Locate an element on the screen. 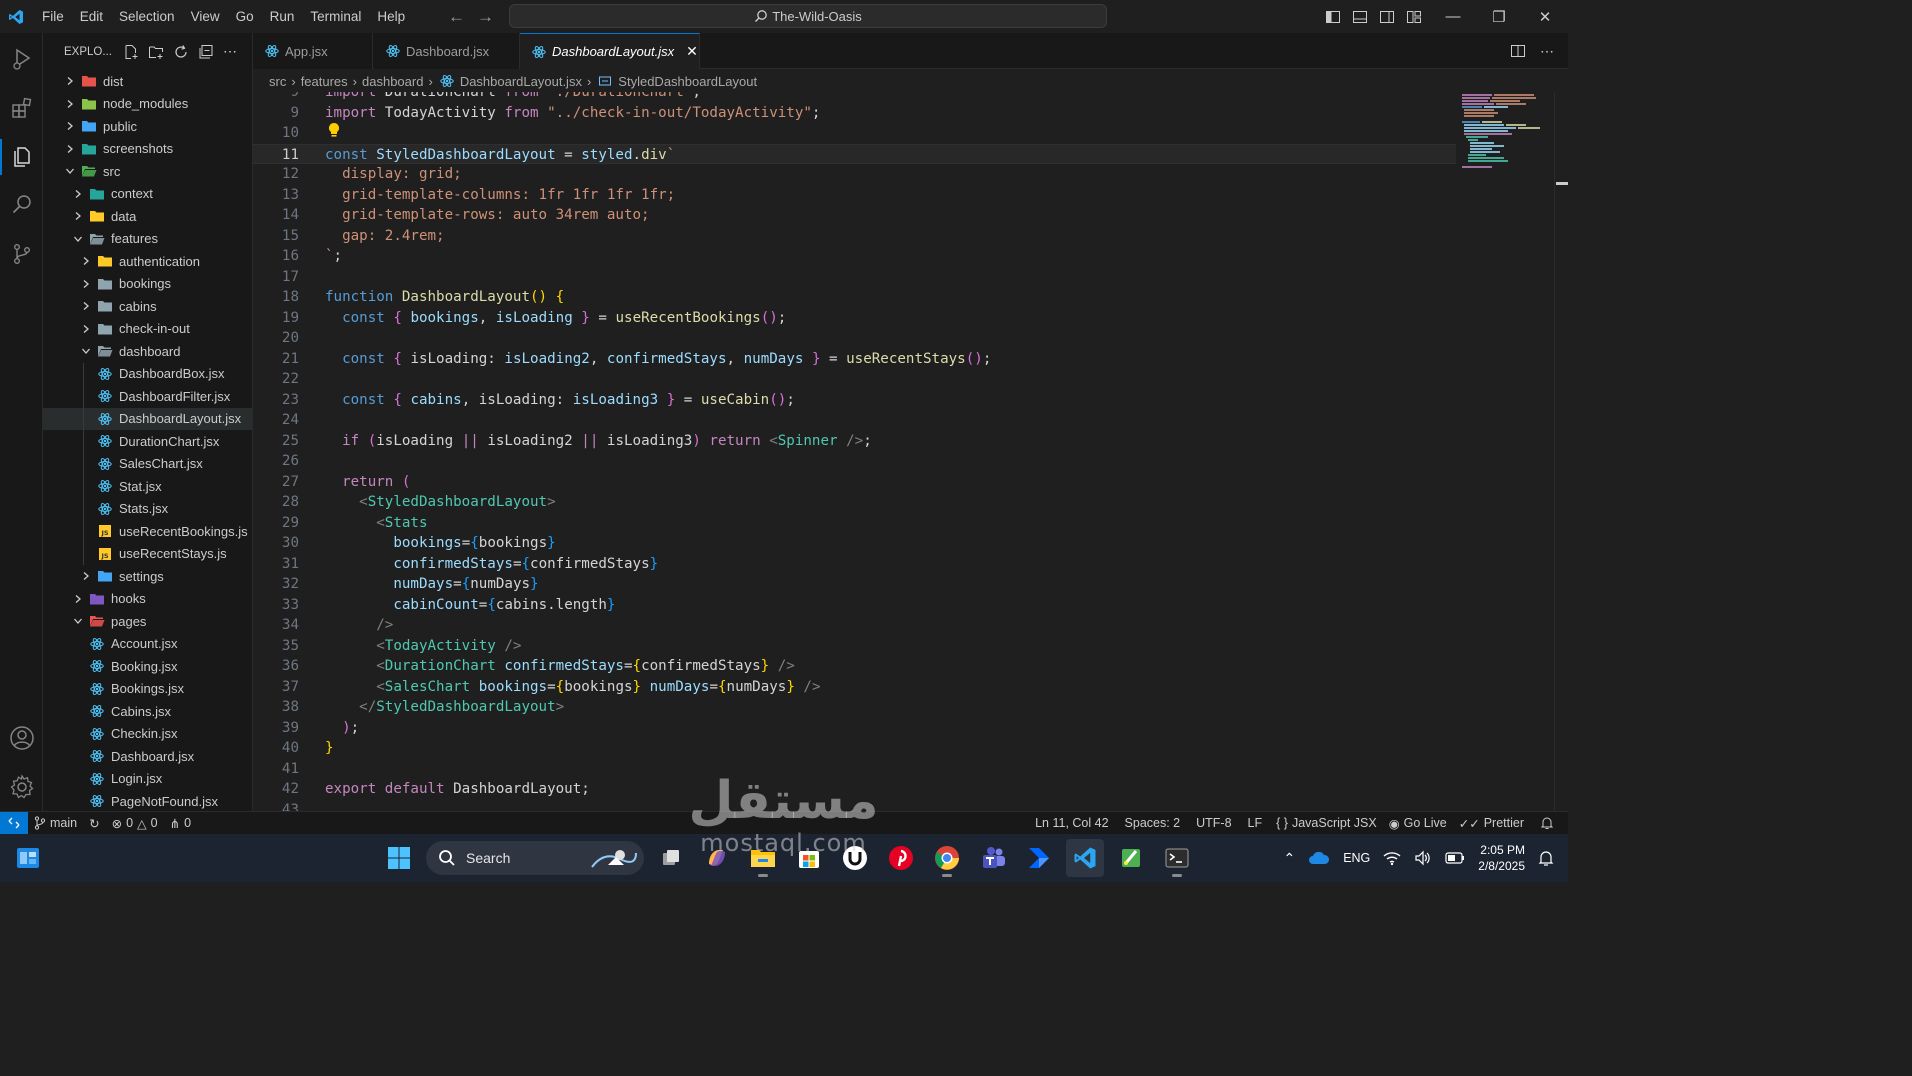 Image resolution: width=1912 pixels, height=1076 pixels. tab-app: App.jsx is located at coordinates (313, 51).